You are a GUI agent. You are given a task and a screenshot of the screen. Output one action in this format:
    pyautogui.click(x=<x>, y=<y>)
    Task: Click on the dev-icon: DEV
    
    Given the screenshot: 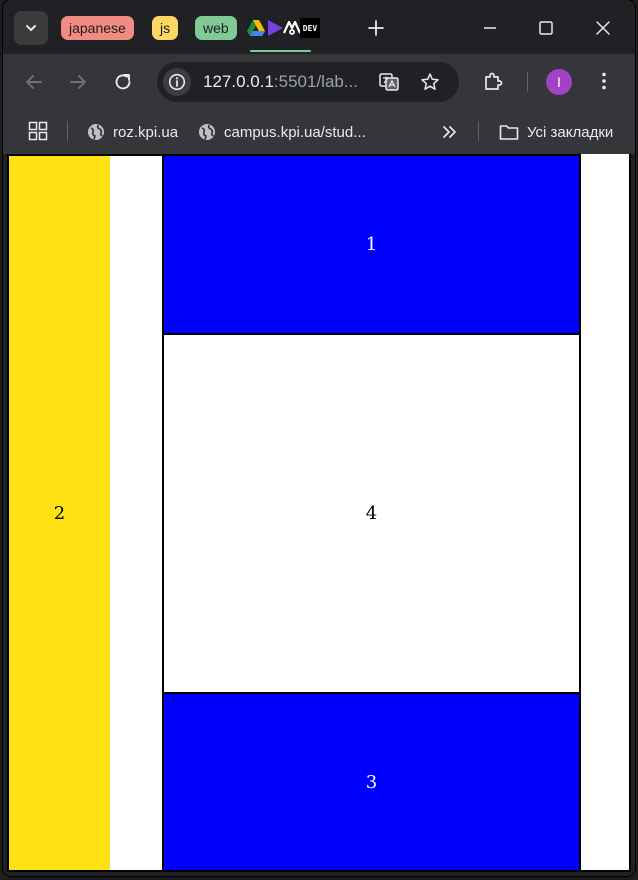 What is the action you would take?
    pyautogui.click(x=310, y=28)
    